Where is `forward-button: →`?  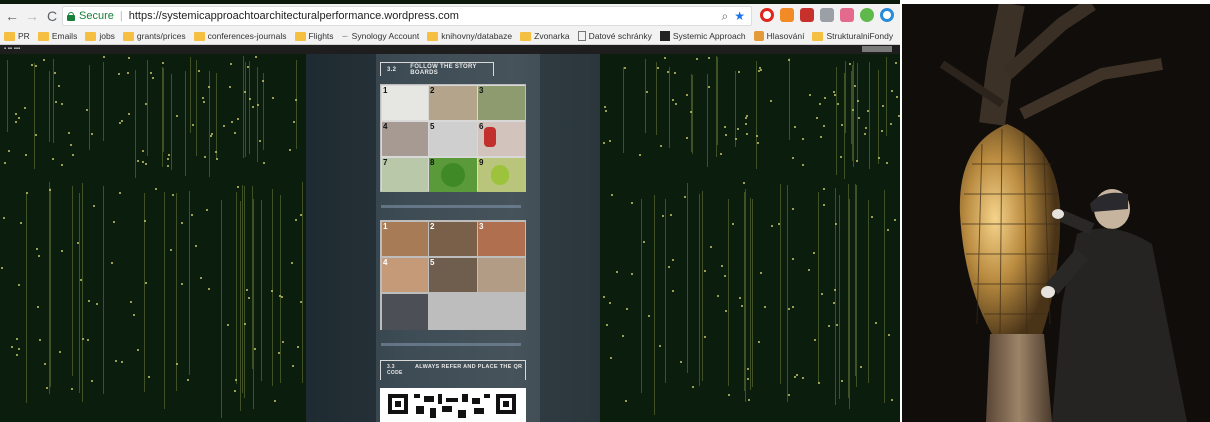 forward-button: → is located at coordinates (32, 16).